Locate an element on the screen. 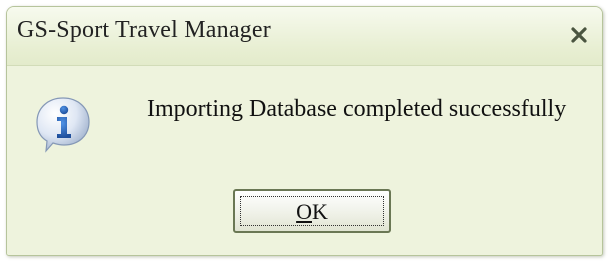  information-icon is located at coordinates (63, 125).